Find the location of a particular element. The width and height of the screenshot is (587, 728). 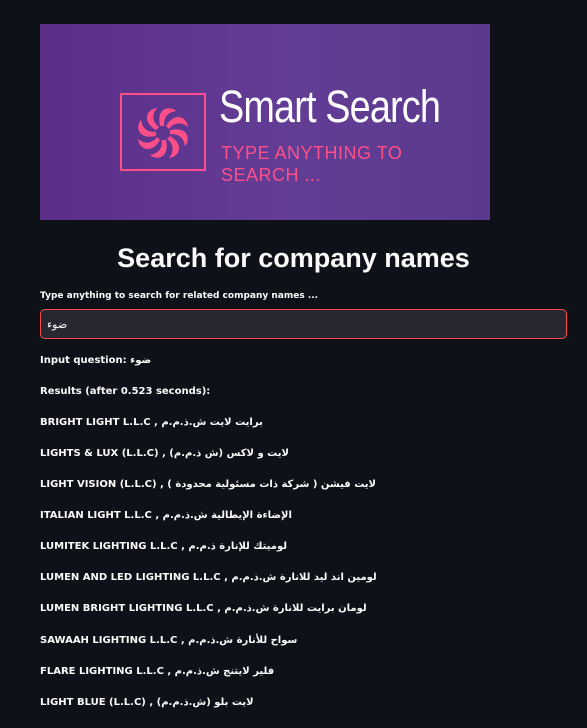

pinwheel-logo-icon is located at coordinates (163, 133).